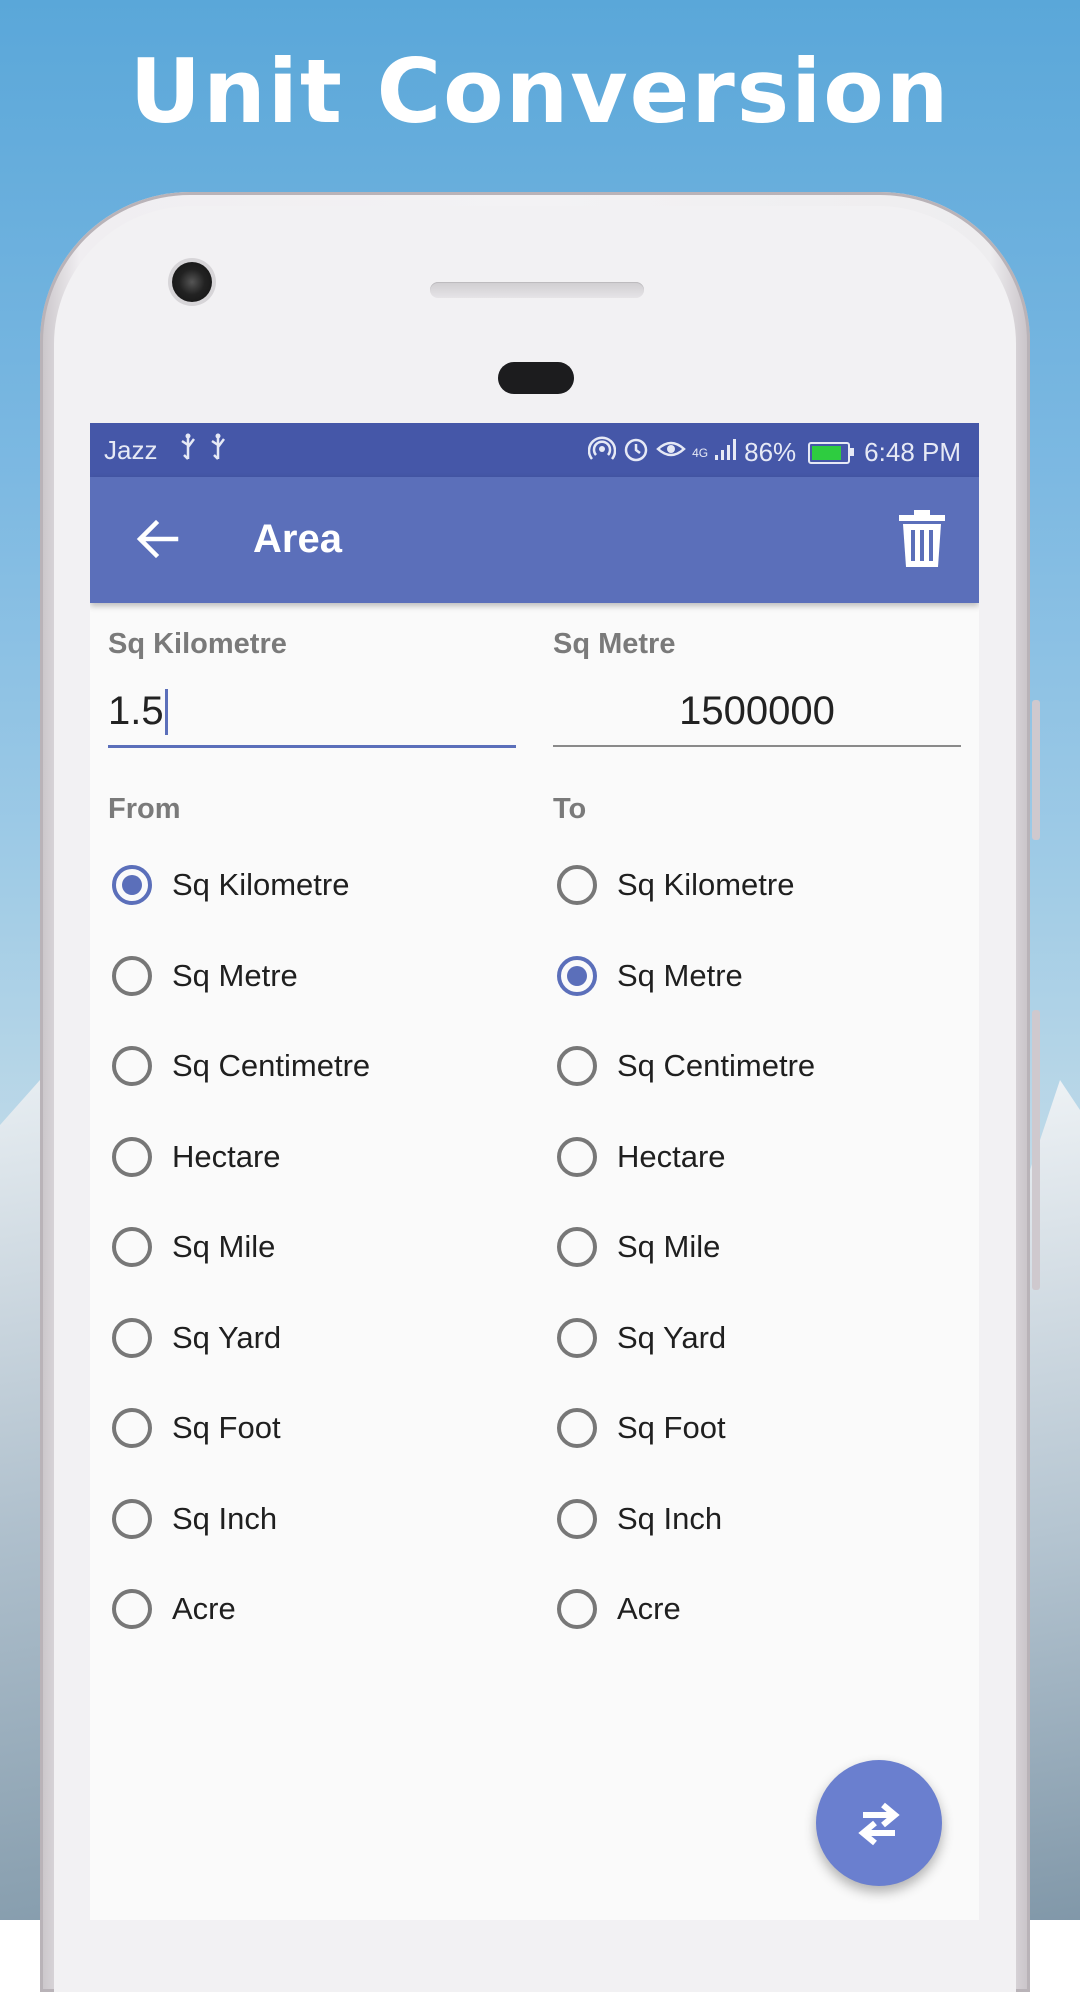 Image resolution: width=1080 pixels, height=1992 pixels. I want to click on to-unit-option: Sq Inch, so click(639, 1519).